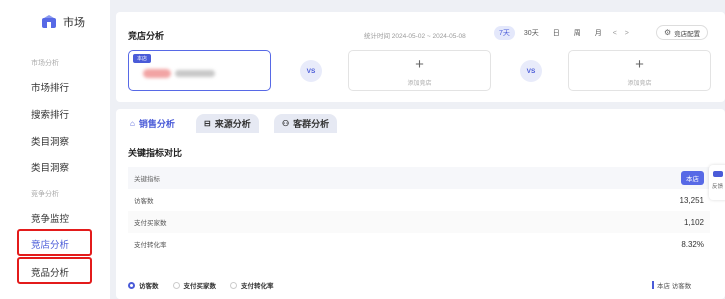 This screenshot has height=299, width=725. I want to click on table-row: 支付买家数 1,102, so click(419, 222).